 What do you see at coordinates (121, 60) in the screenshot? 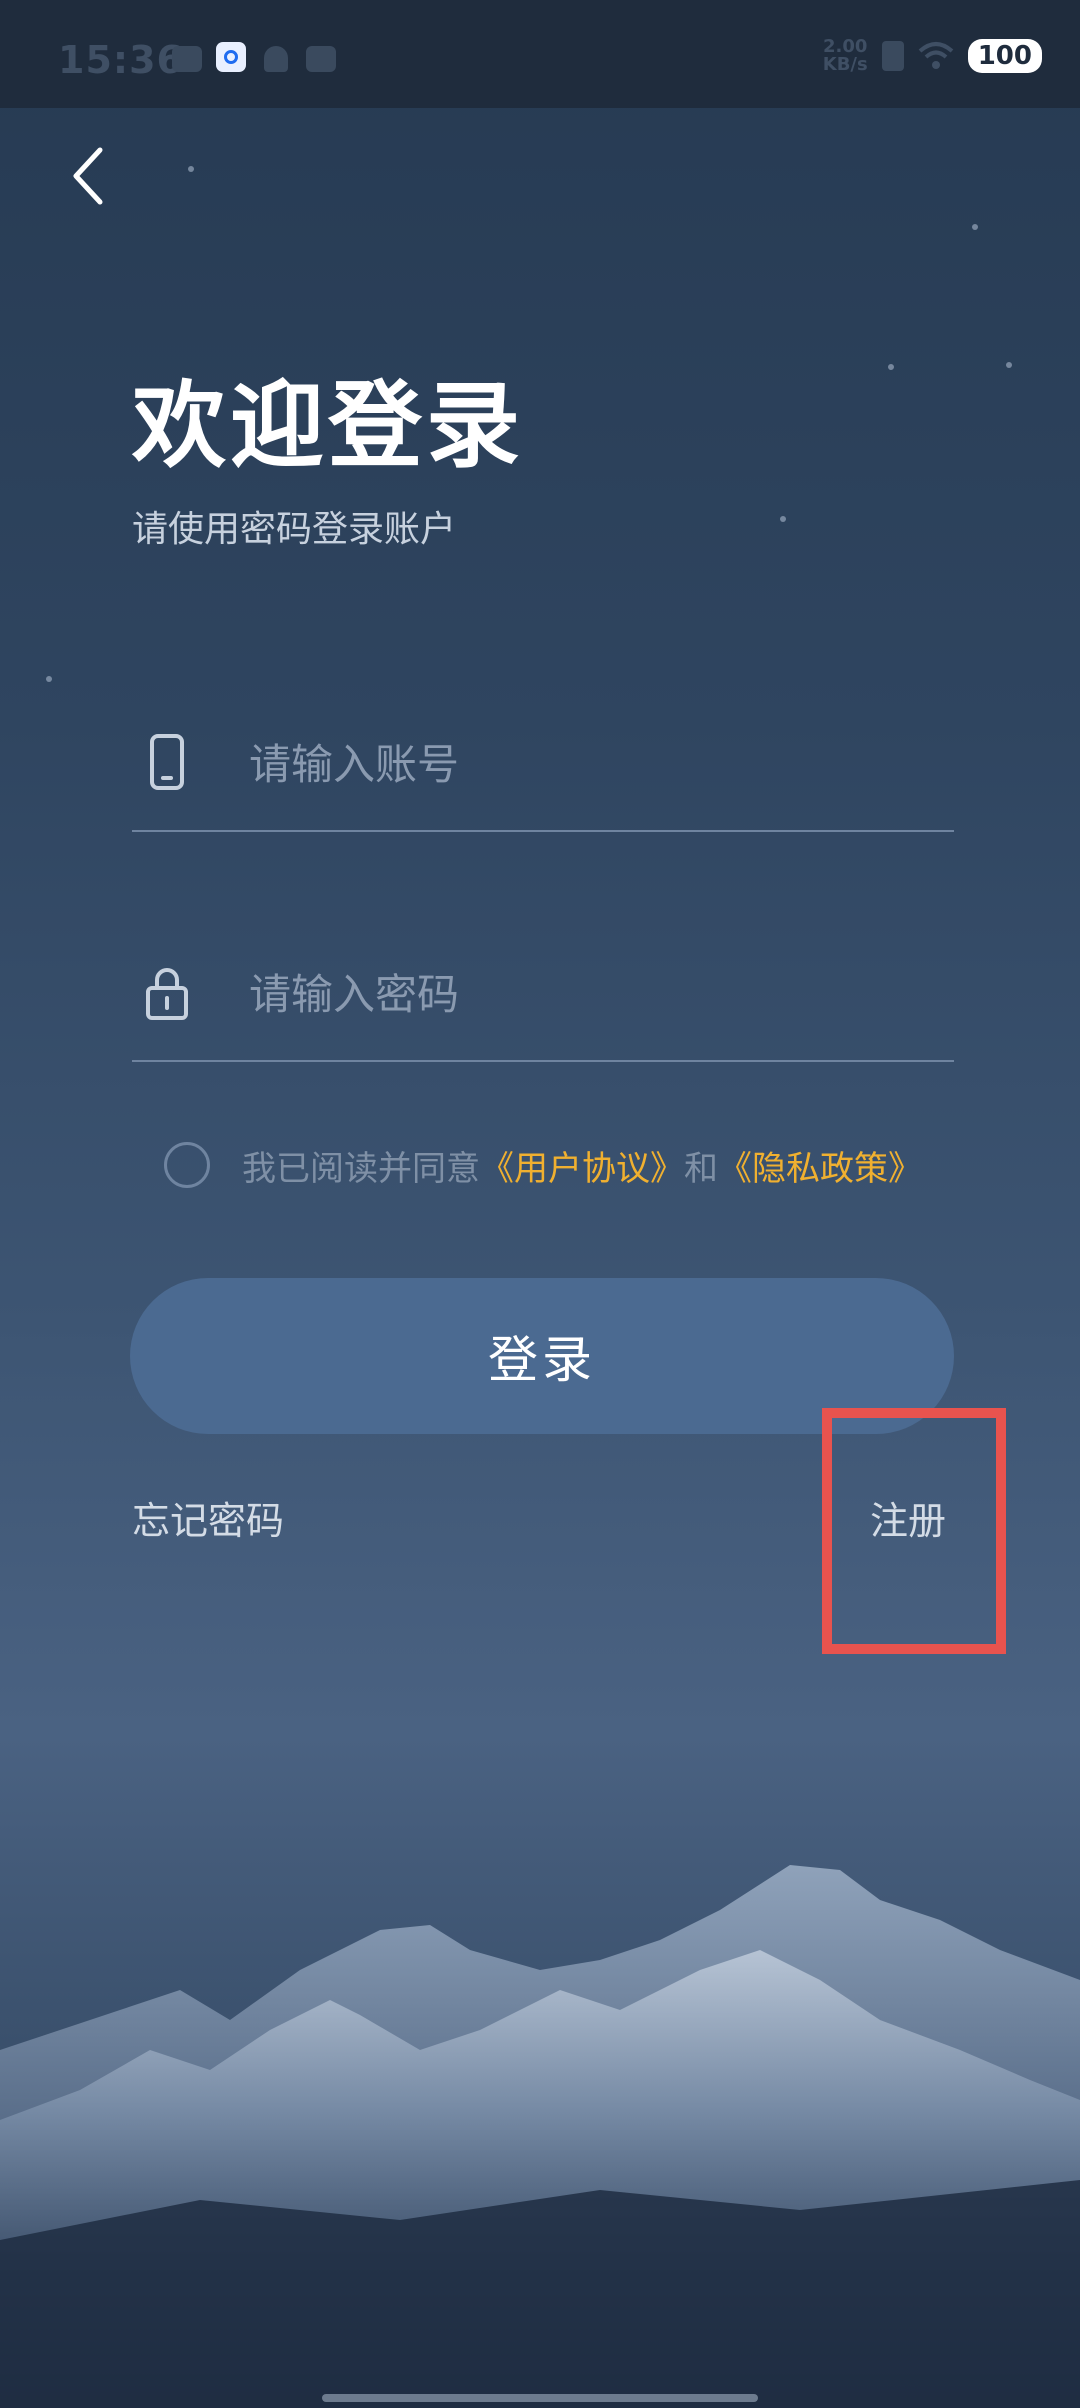
I see `status-time: 15:36` at bounding box center [121, 60].